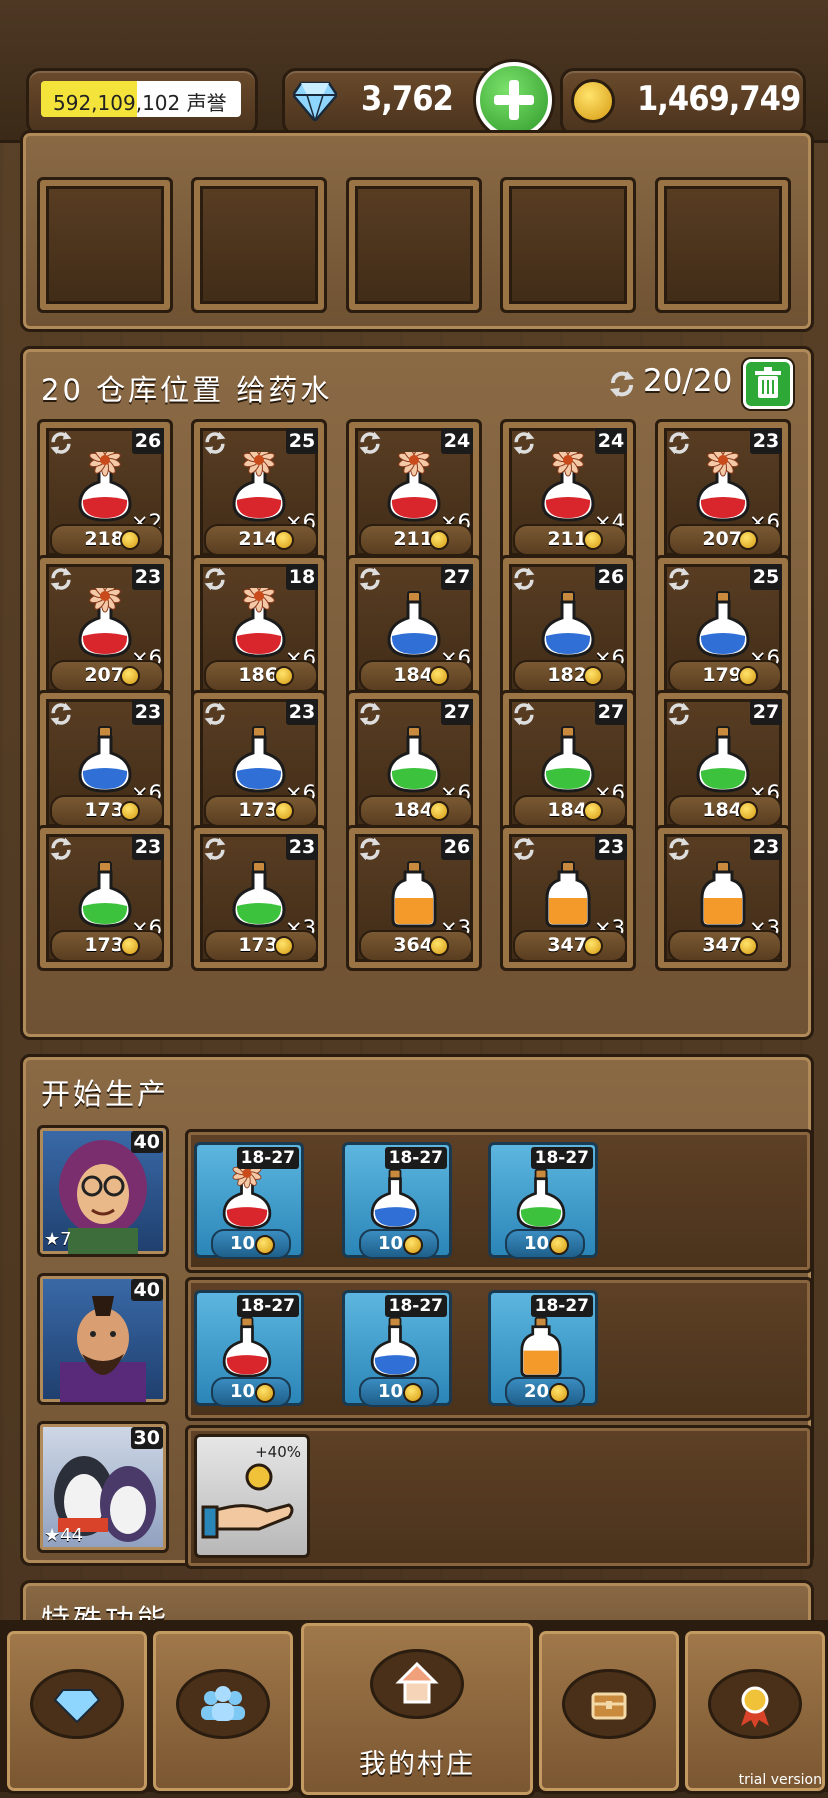 The image size is (828, 1798). I want to click on warehouse-slot: 26 ×3 364, so click(414, 898).